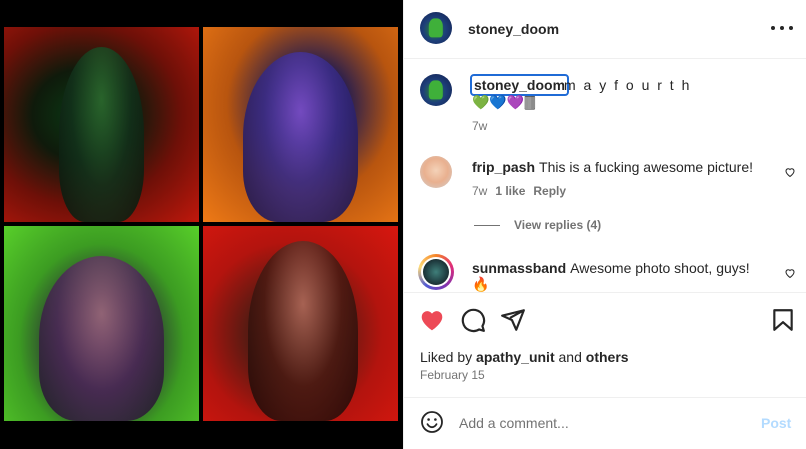  What do you see at coordinates (101, 124) in the screenshot?
I see `photo-tile-red-green` at bounding box center [101, 124].